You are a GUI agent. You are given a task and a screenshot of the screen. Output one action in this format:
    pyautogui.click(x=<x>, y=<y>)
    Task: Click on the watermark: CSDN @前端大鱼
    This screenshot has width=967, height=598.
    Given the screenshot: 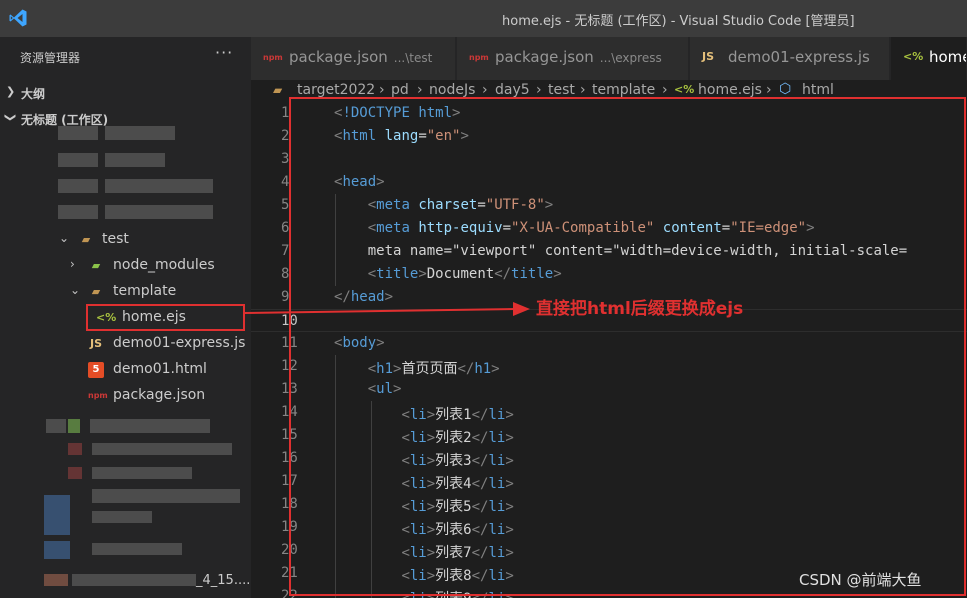 What is the action you would take?
    pyautogui.click(x=860, y=580)
    